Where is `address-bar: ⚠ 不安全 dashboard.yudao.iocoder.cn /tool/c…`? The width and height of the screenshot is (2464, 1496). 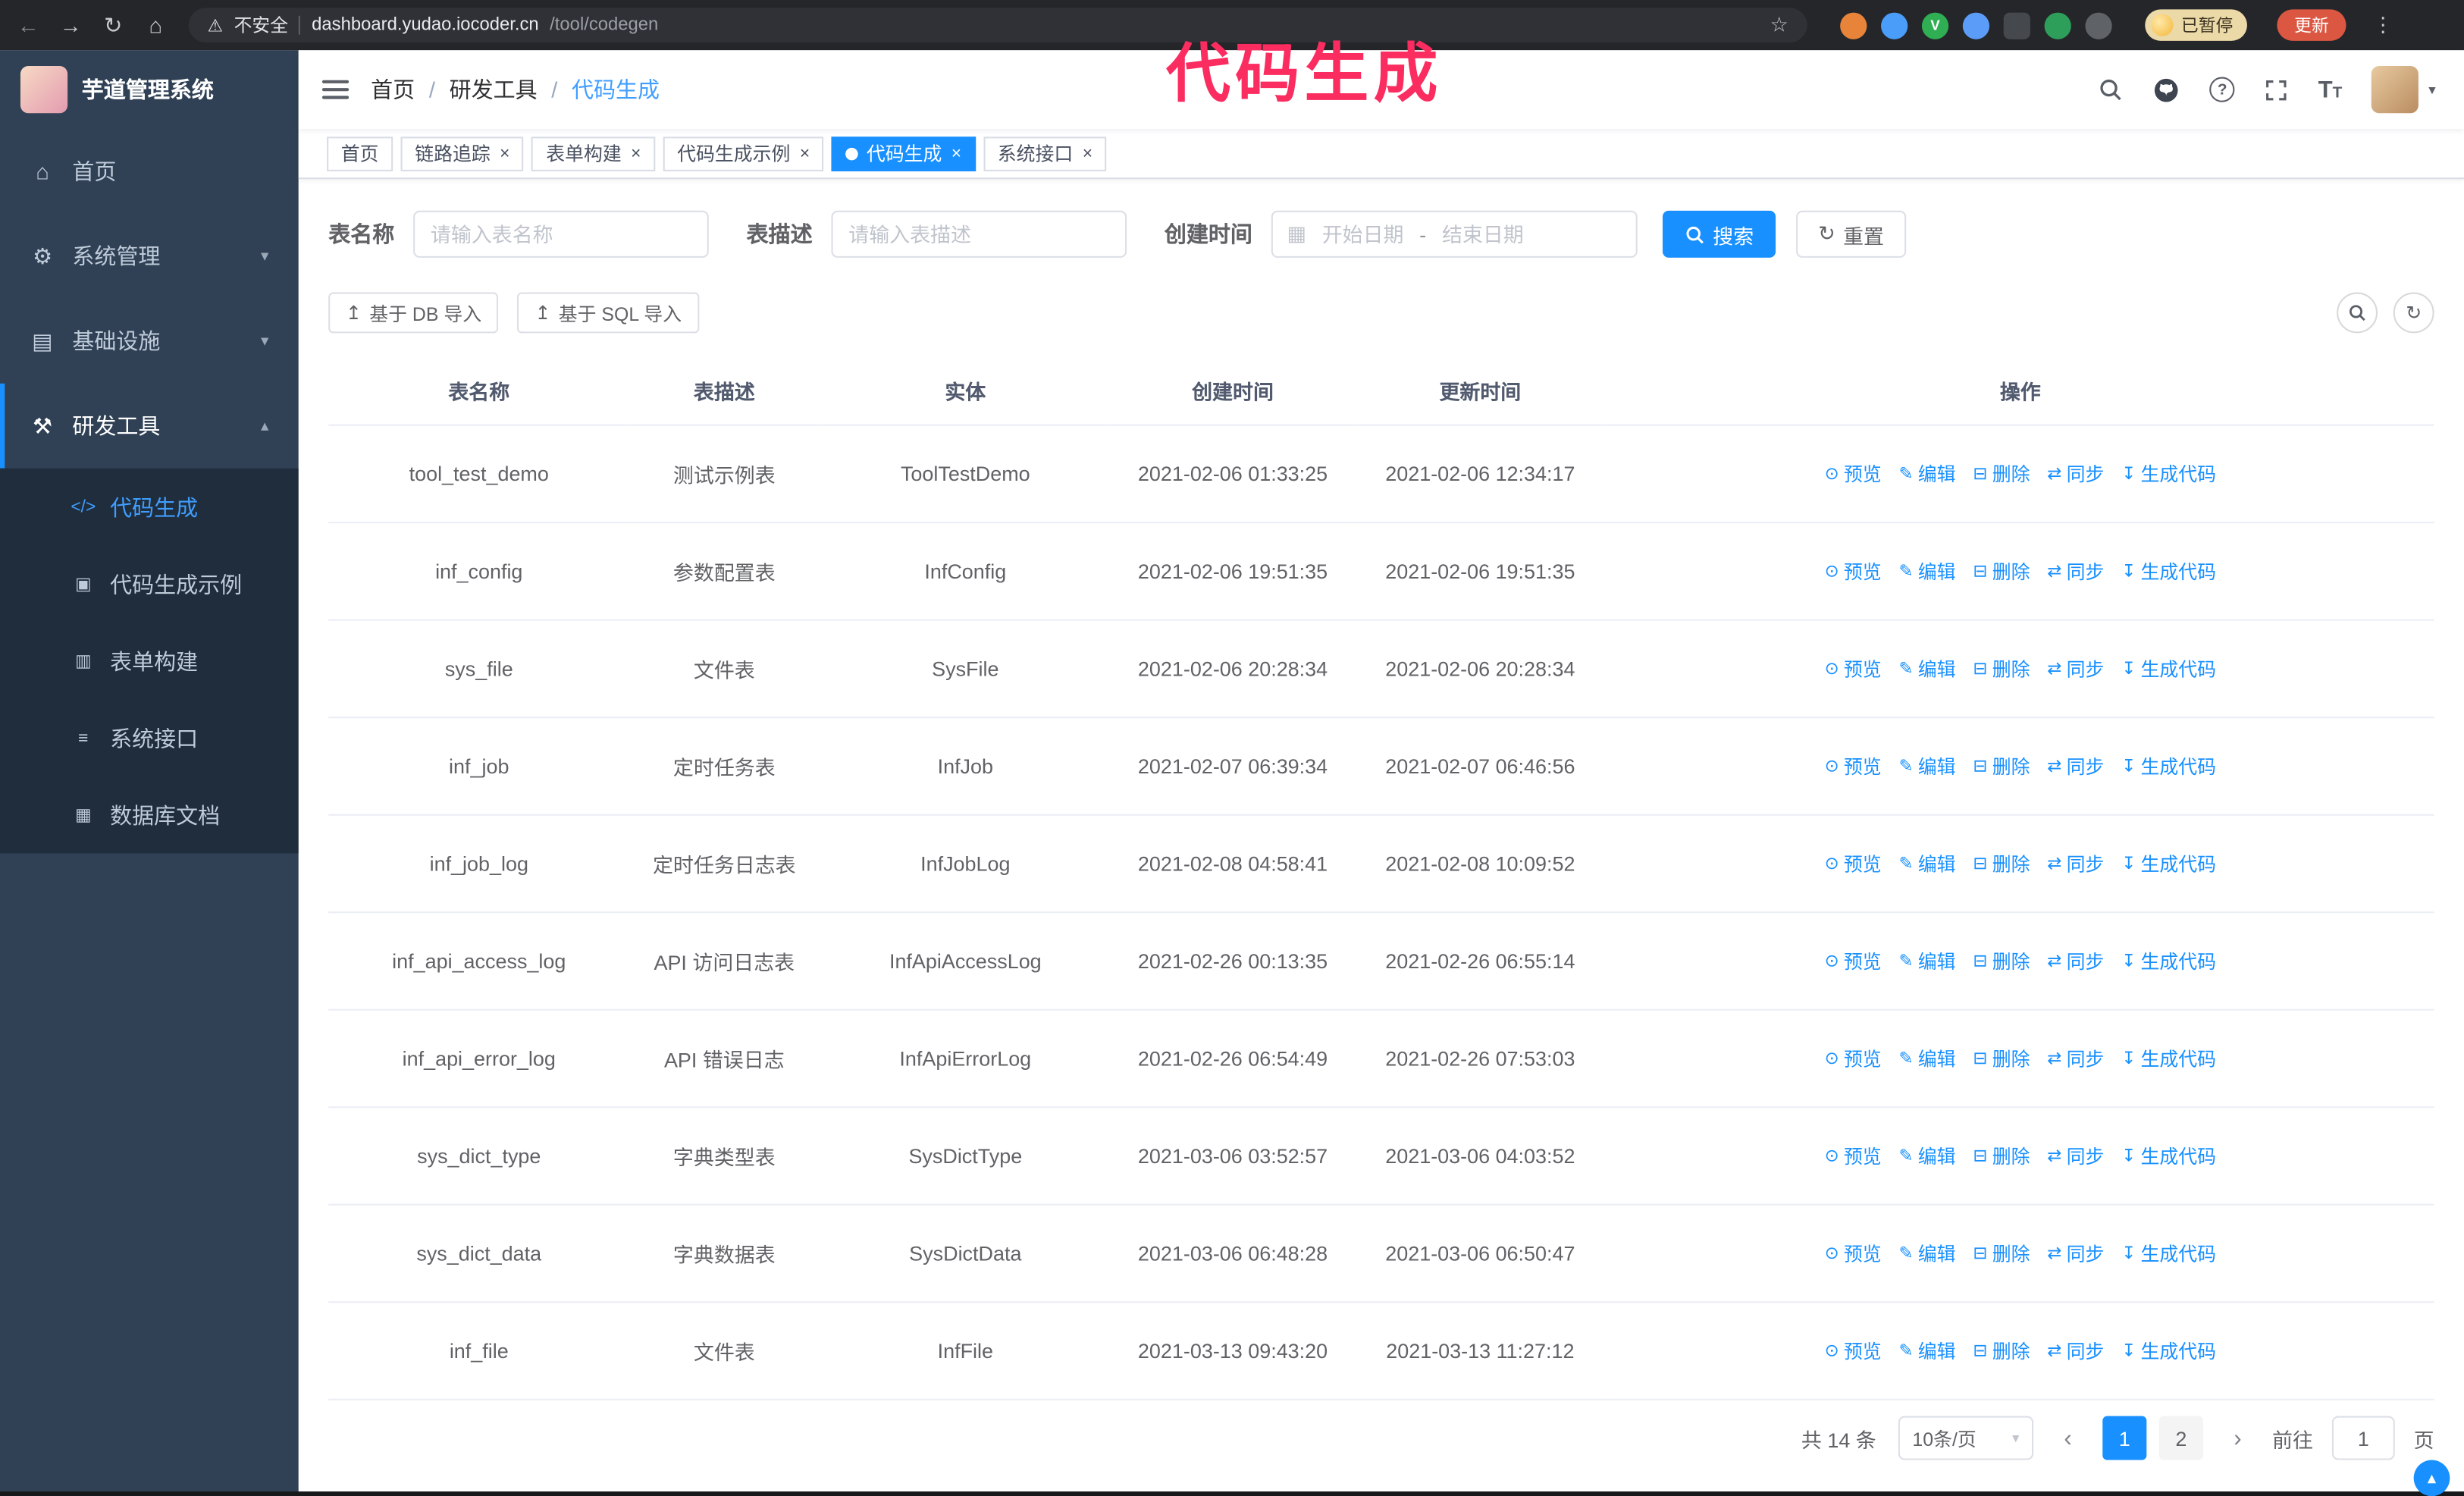 address-bar: ⚠ 不安全 dashboard.yudao.iocoder.cn /tool/c… is located at coordinates (997, 25).